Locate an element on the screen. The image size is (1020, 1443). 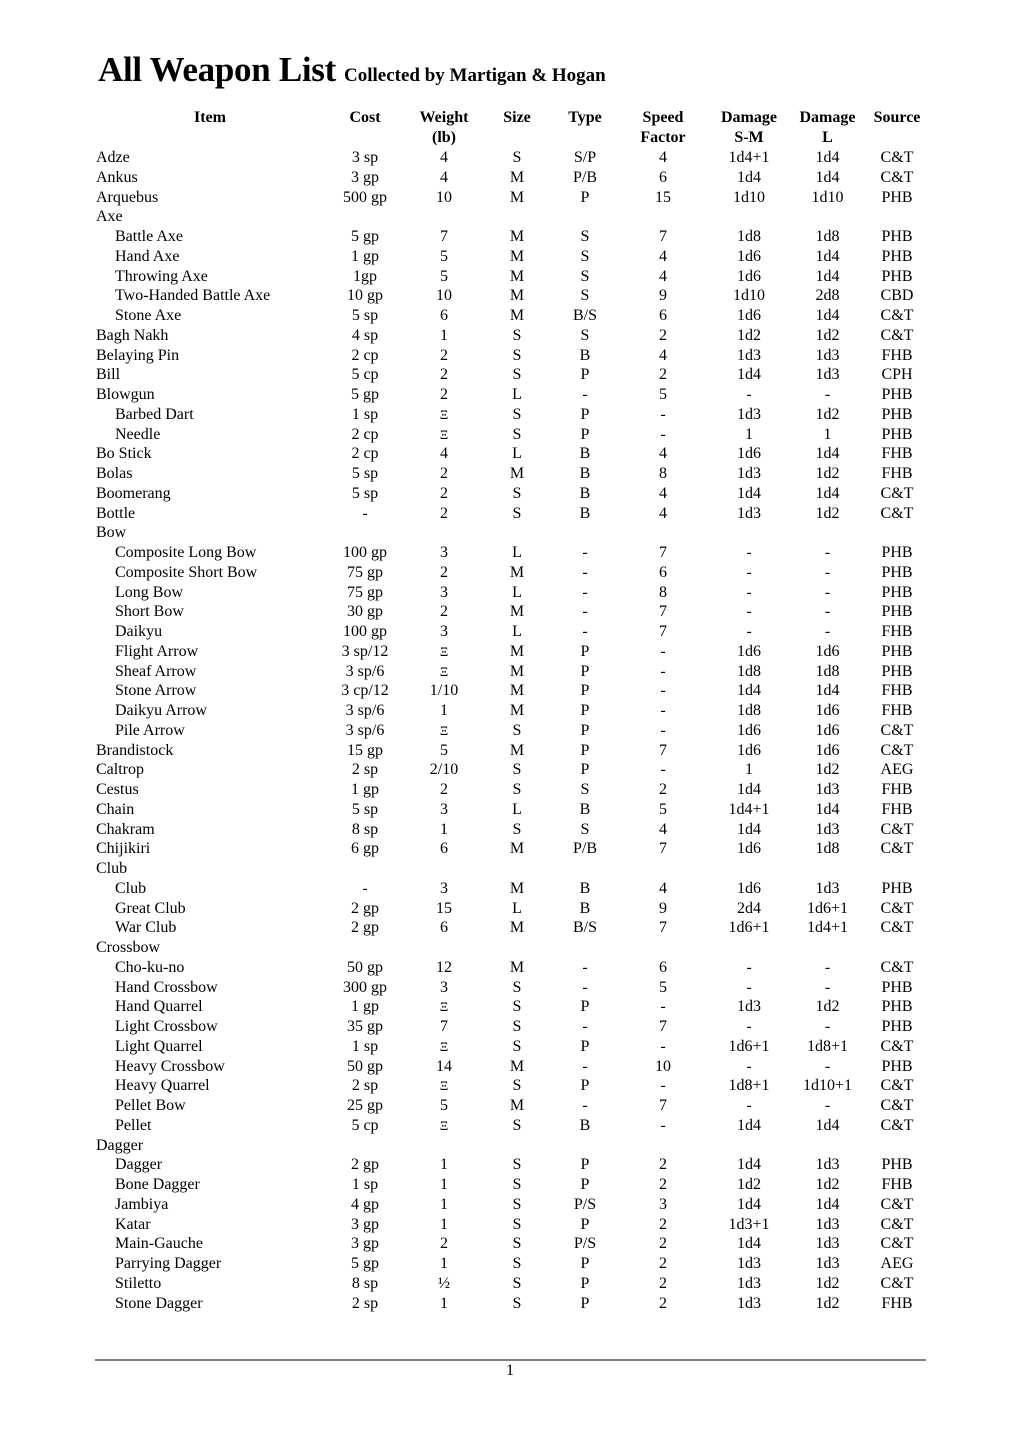
header-damage-sm-label: Damage is located at coordinates (749, 117).